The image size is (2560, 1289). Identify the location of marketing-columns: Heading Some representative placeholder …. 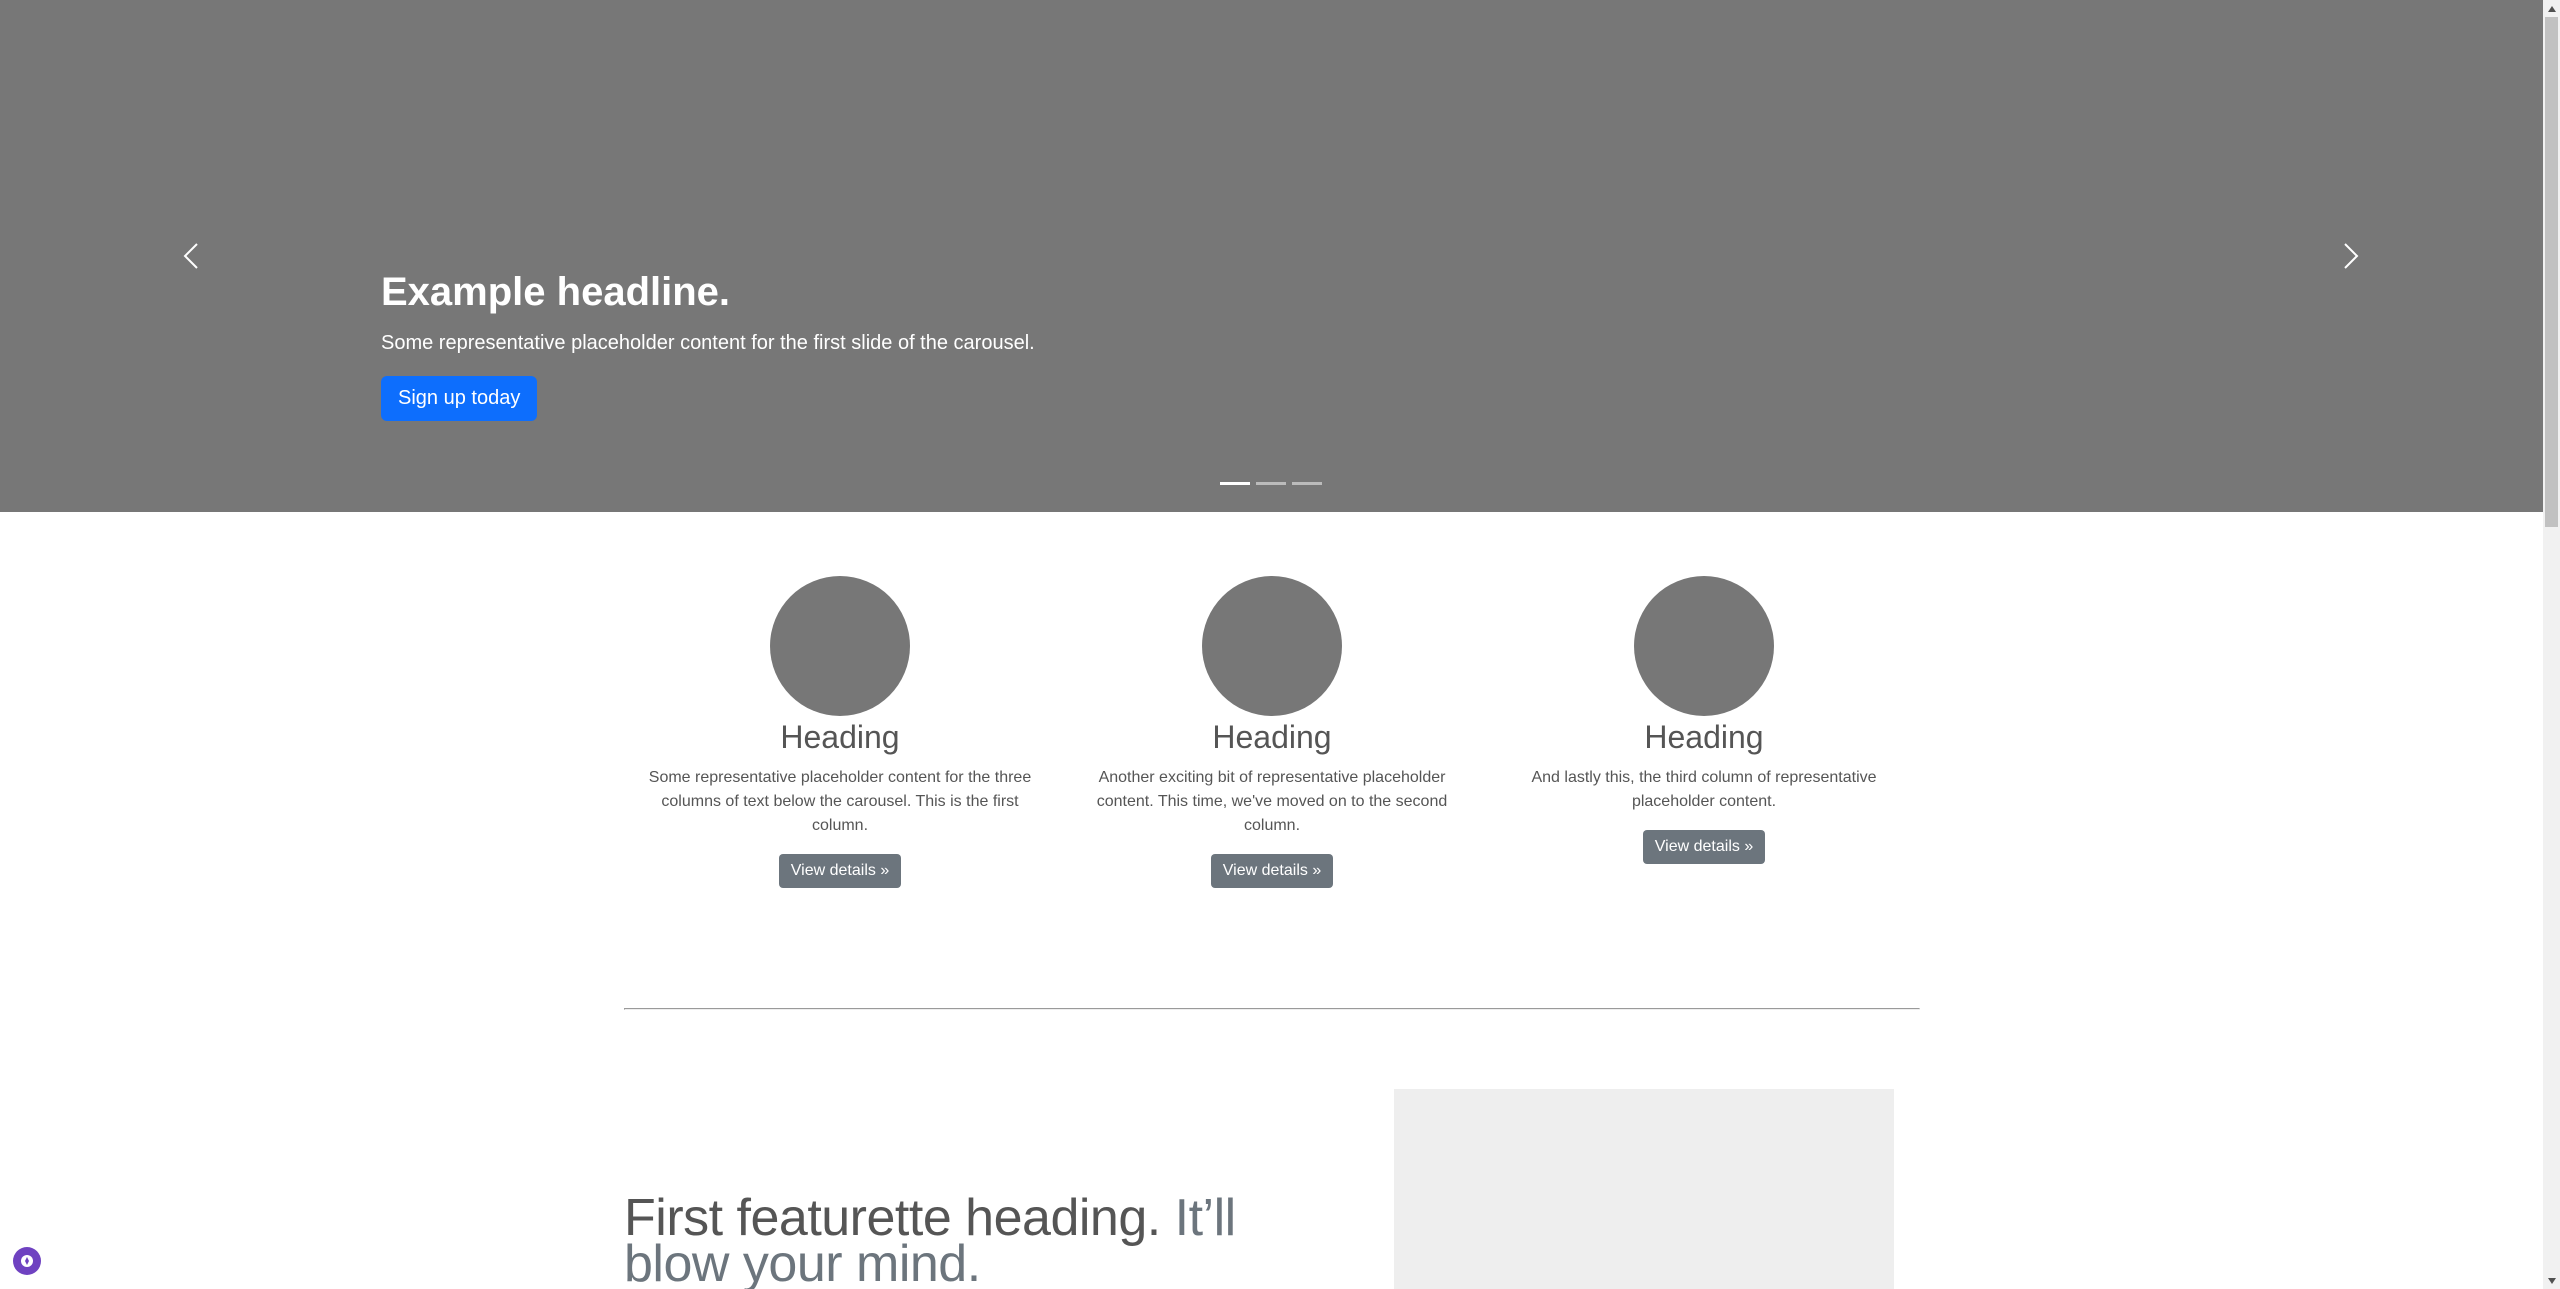
(1272, 732).